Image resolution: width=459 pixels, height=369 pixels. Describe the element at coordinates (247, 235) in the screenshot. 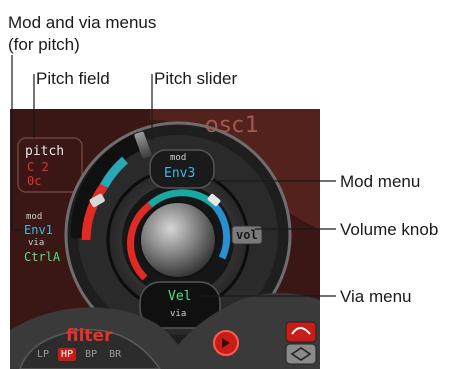

I see `vol-label: vol` at that location.